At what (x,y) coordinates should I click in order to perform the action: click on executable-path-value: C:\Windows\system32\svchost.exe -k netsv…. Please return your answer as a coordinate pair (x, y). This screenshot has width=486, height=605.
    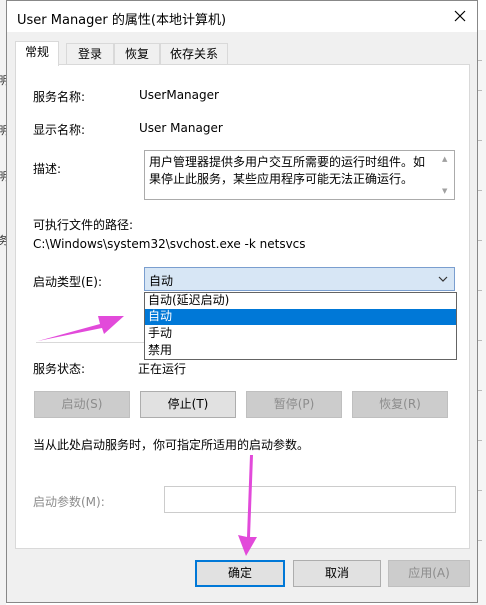
    Looking at the image, I should click on (169, 244).